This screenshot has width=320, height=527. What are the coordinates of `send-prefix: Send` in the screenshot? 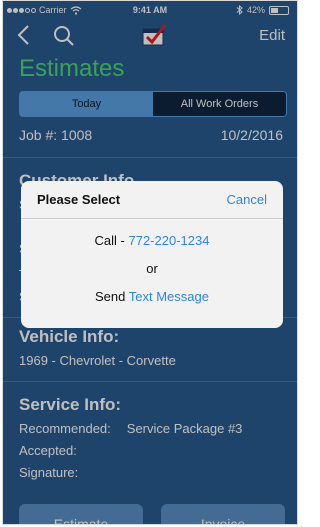 It's located at (112, 296).